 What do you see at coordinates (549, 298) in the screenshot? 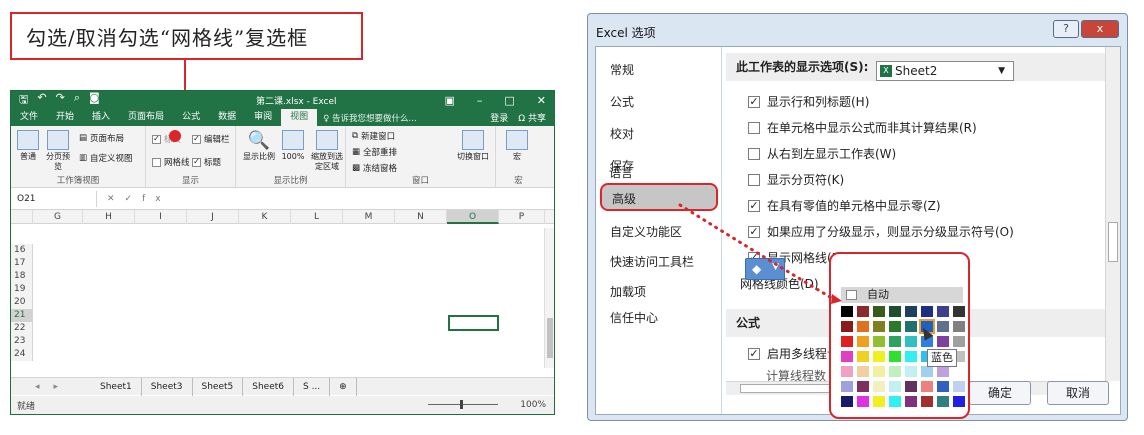
I see `vertical-scrollbar` at bounding box center [549, 298].